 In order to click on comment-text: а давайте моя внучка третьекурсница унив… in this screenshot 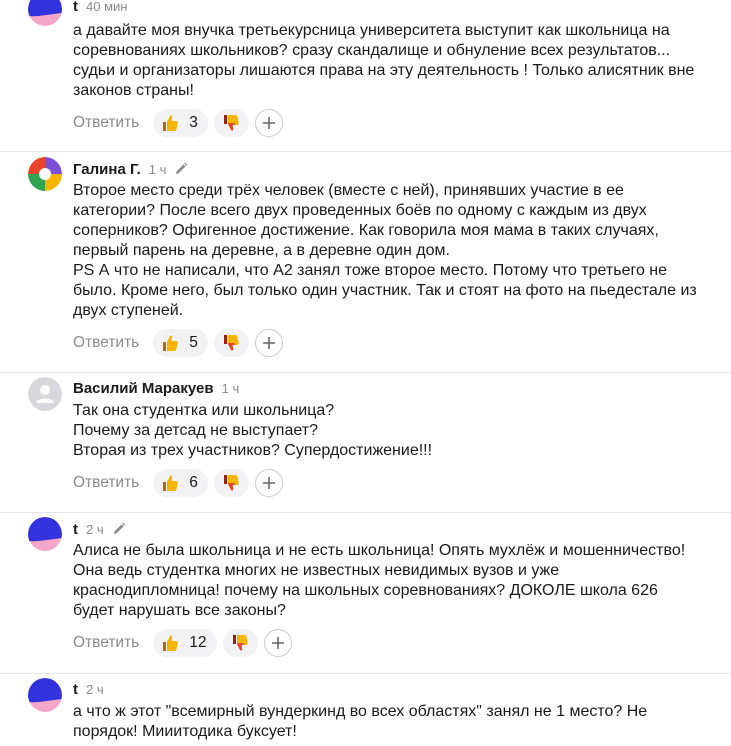, I will do `click(384, 60)`.